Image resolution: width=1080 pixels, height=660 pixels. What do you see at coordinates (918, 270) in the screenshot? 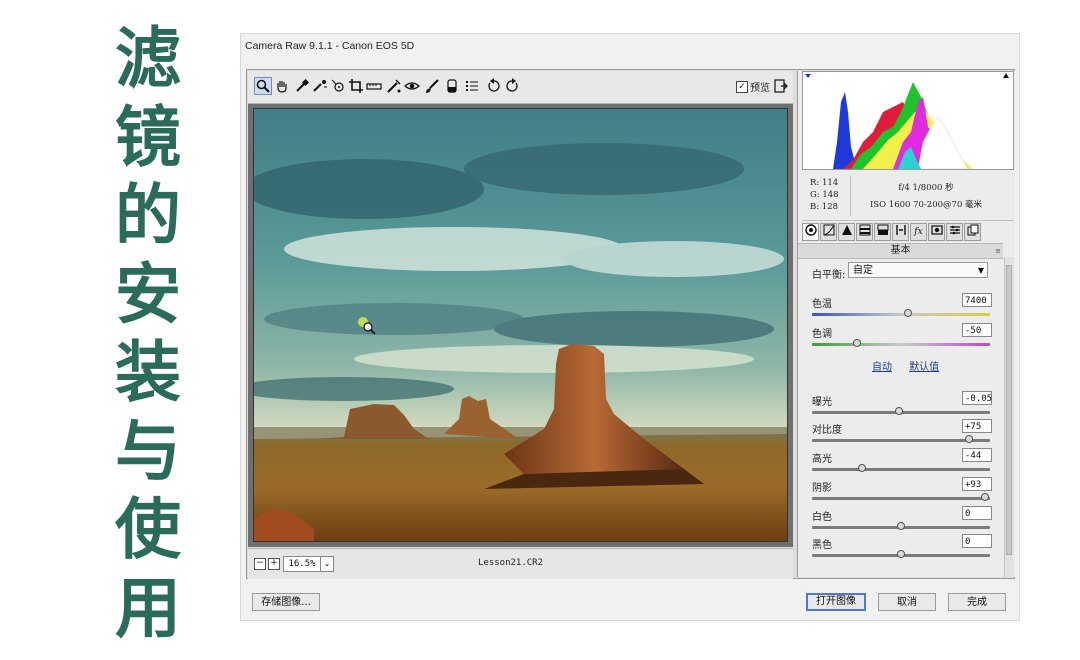
I see `white-balance-select: 自定 ▼` at bounding box center [918, 270].